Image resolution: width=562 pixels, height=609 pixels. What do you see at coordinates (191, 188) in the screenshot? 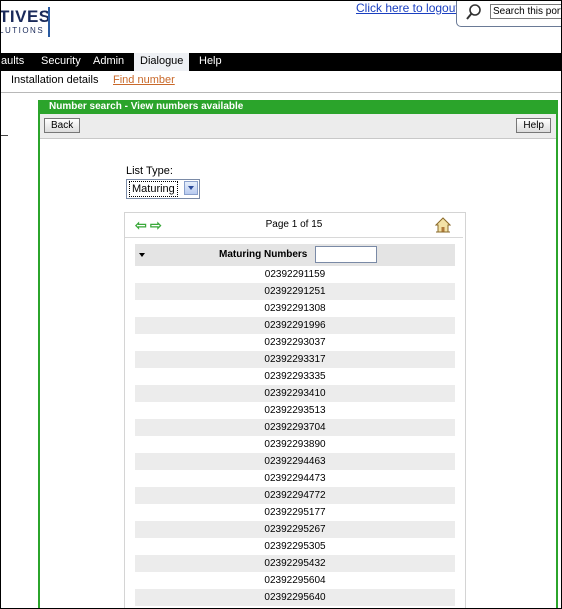
I see `chevron-down-icon` at bounding box center [191, 188].